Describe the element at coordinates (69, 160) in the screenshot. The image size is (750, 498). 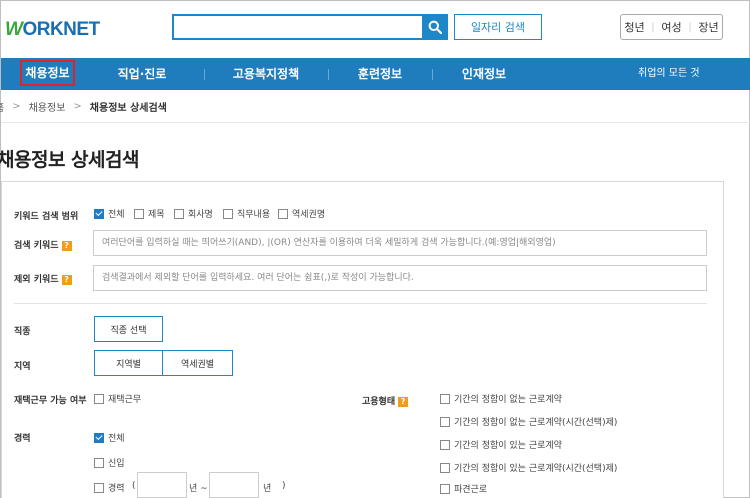
I see `page-title: 채용정보 상세검색` at that location.